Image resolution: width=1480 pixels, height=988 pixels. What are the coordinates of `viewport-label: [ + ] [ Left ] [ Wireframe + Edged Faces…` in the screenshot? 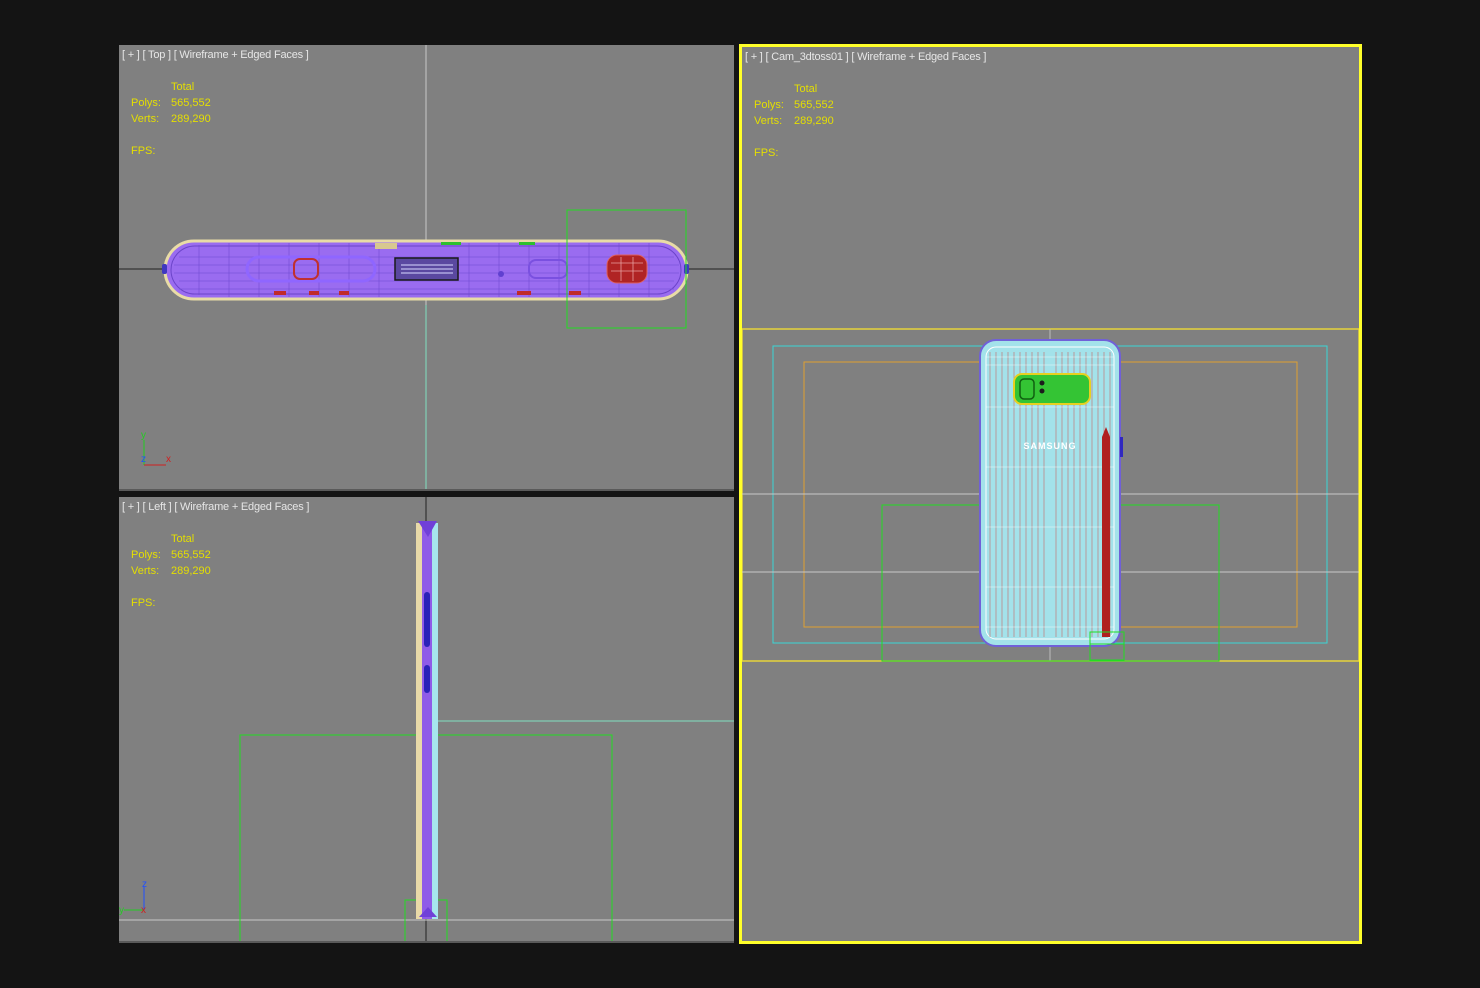 It's located at (215, 507).